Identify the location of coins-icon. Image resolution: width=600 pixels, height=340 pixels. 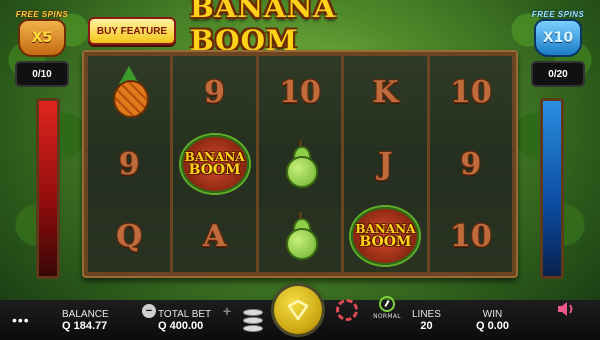
(253, 320).